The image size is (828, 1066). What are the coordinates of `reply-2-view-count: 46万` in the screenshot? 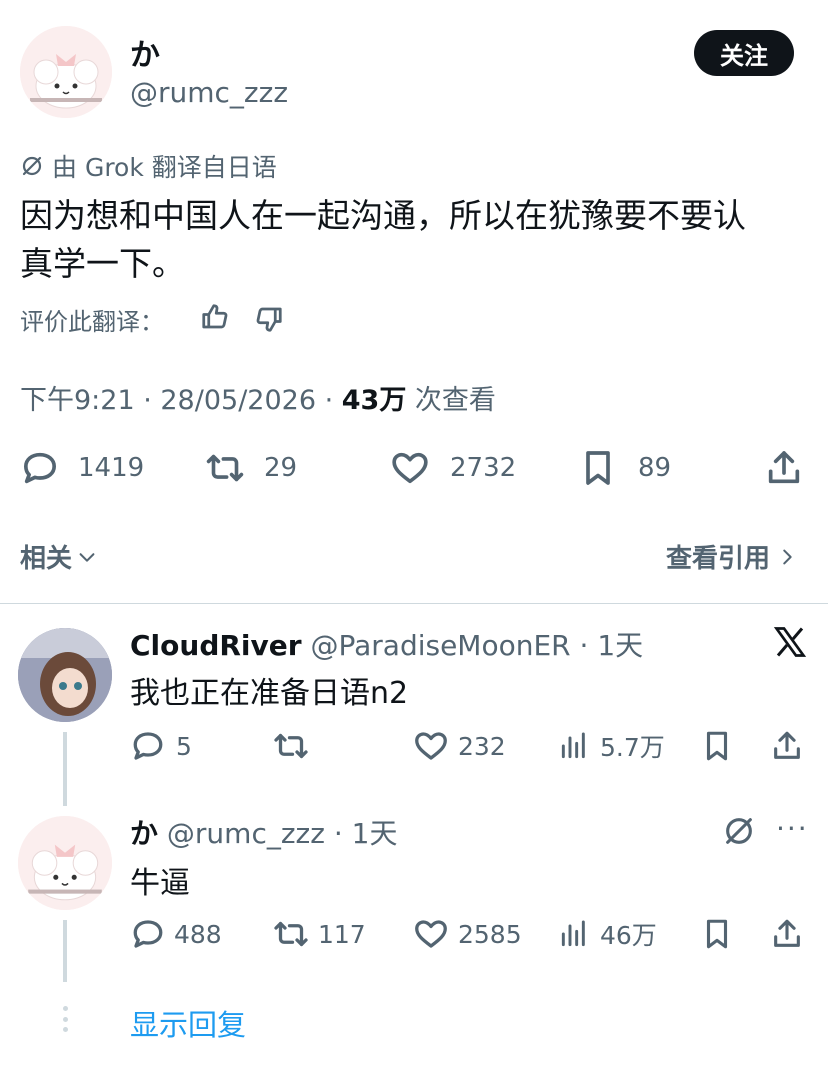 It's located at (628, 935).